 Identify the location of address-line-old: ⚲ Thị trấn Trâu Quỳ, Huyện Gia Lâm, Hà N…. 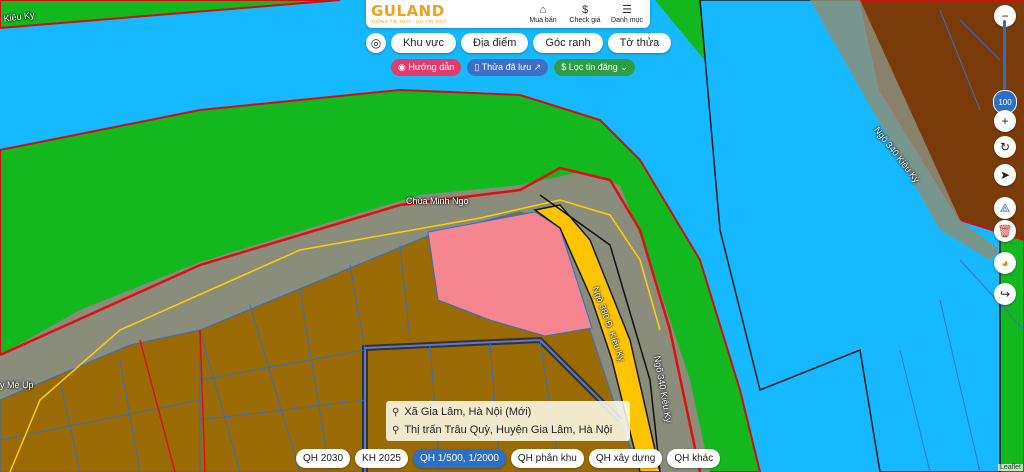
(508, 430).